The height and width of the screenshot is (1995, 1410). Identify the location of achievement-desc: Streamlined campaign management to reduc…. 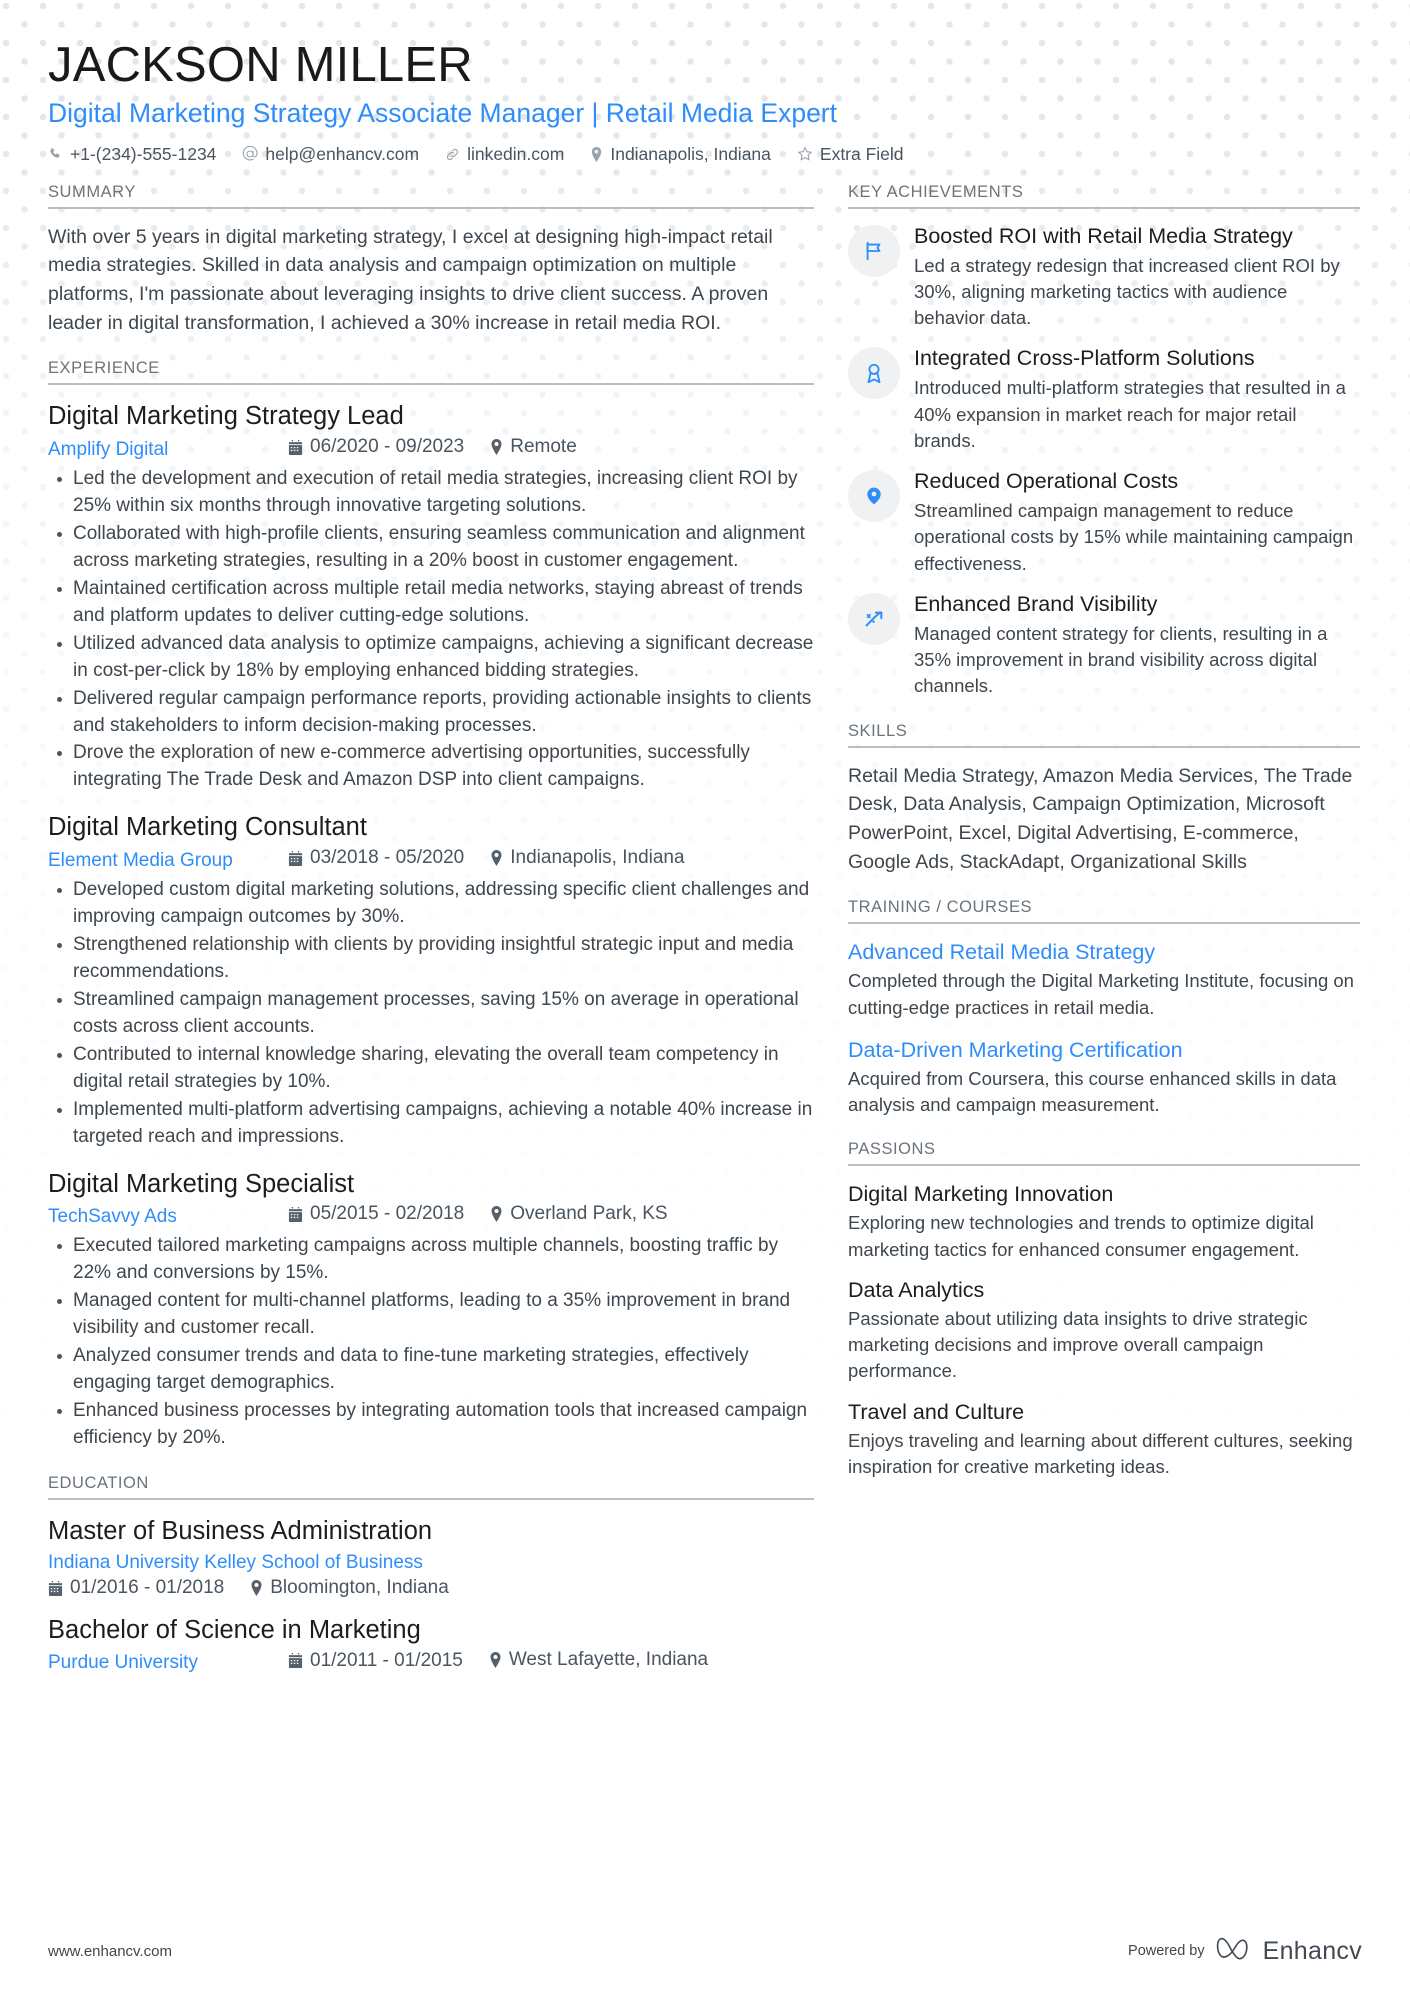
(1134, 537).